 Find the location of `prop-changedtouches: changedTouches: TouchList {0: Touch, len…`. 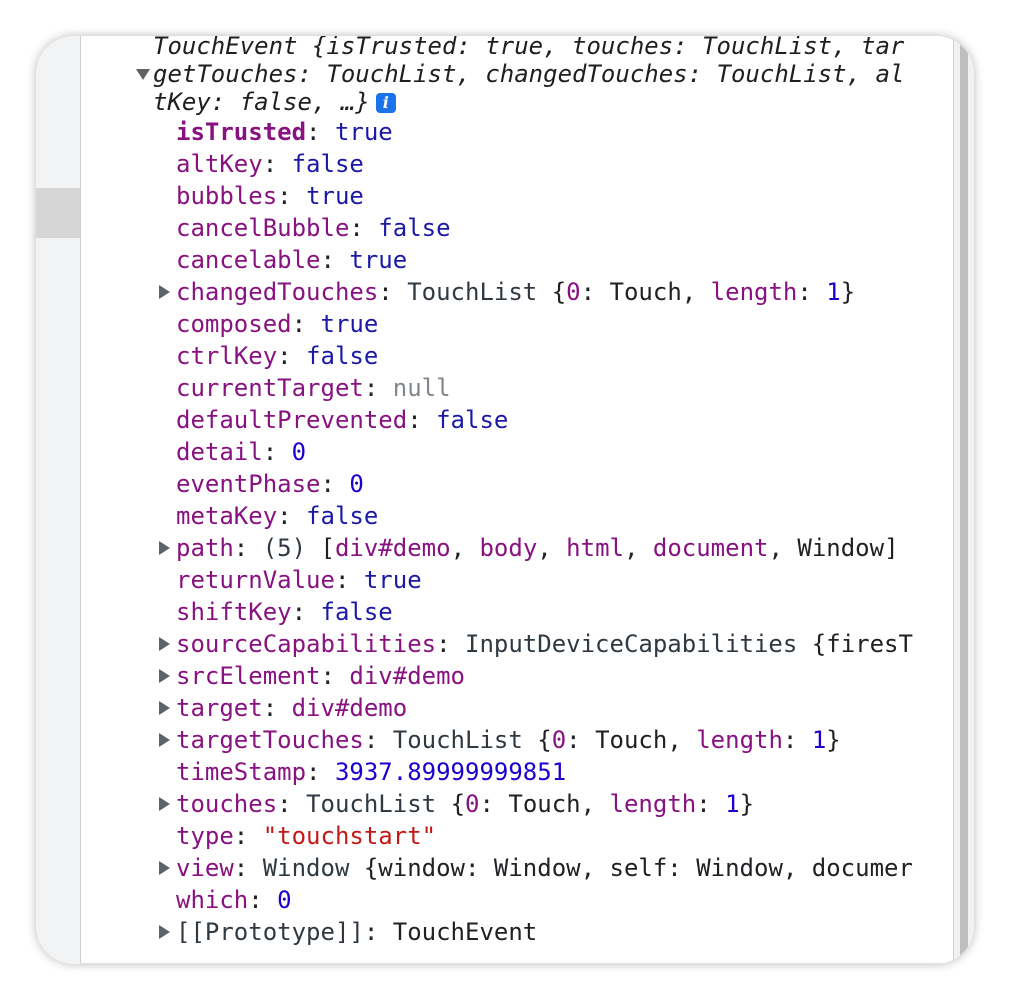

prop-changedtouches: changedTouches: TouchList {0: Touch, len… is located at coordinates (515, 292).